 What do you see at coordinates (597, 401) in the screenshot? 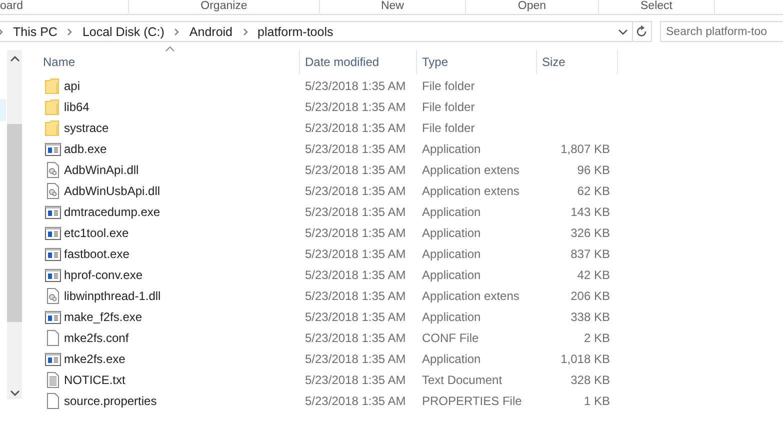
I see `file-size: 1 KB` at bounding box center [597, 401].